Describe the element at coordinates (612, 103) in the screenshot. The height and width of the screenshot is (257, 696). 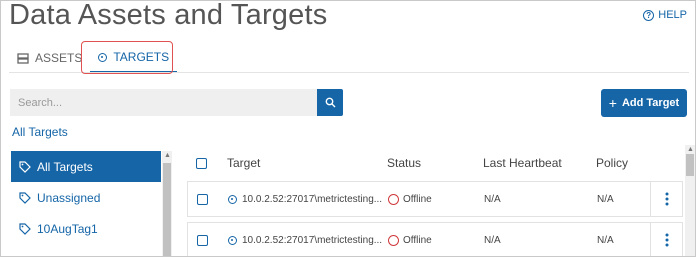
I see `plus-icon: +` at that location.